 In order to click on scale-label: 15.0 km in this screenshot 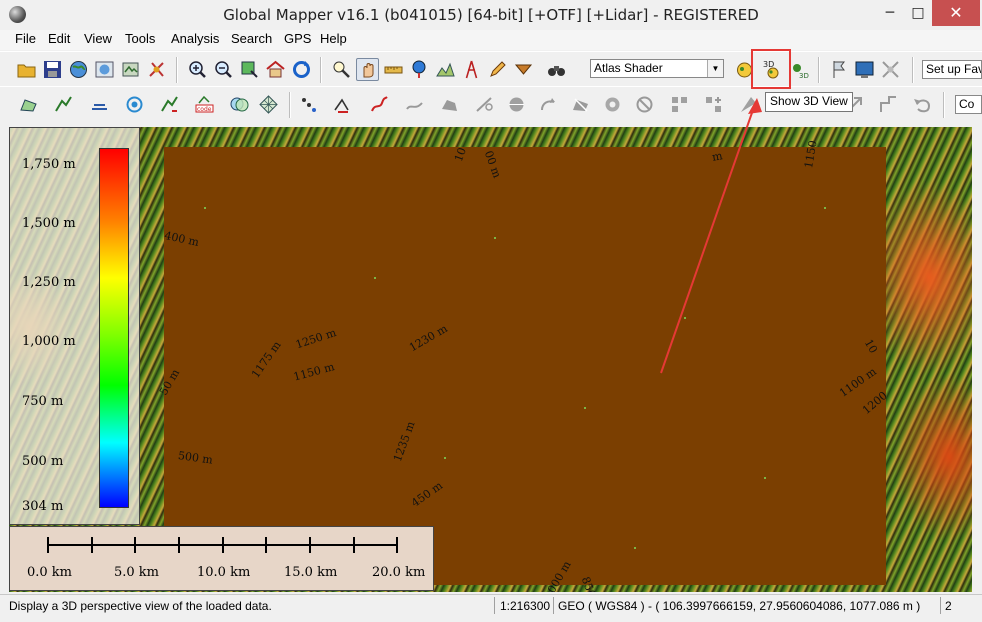, I will do `click(311, 572)`.